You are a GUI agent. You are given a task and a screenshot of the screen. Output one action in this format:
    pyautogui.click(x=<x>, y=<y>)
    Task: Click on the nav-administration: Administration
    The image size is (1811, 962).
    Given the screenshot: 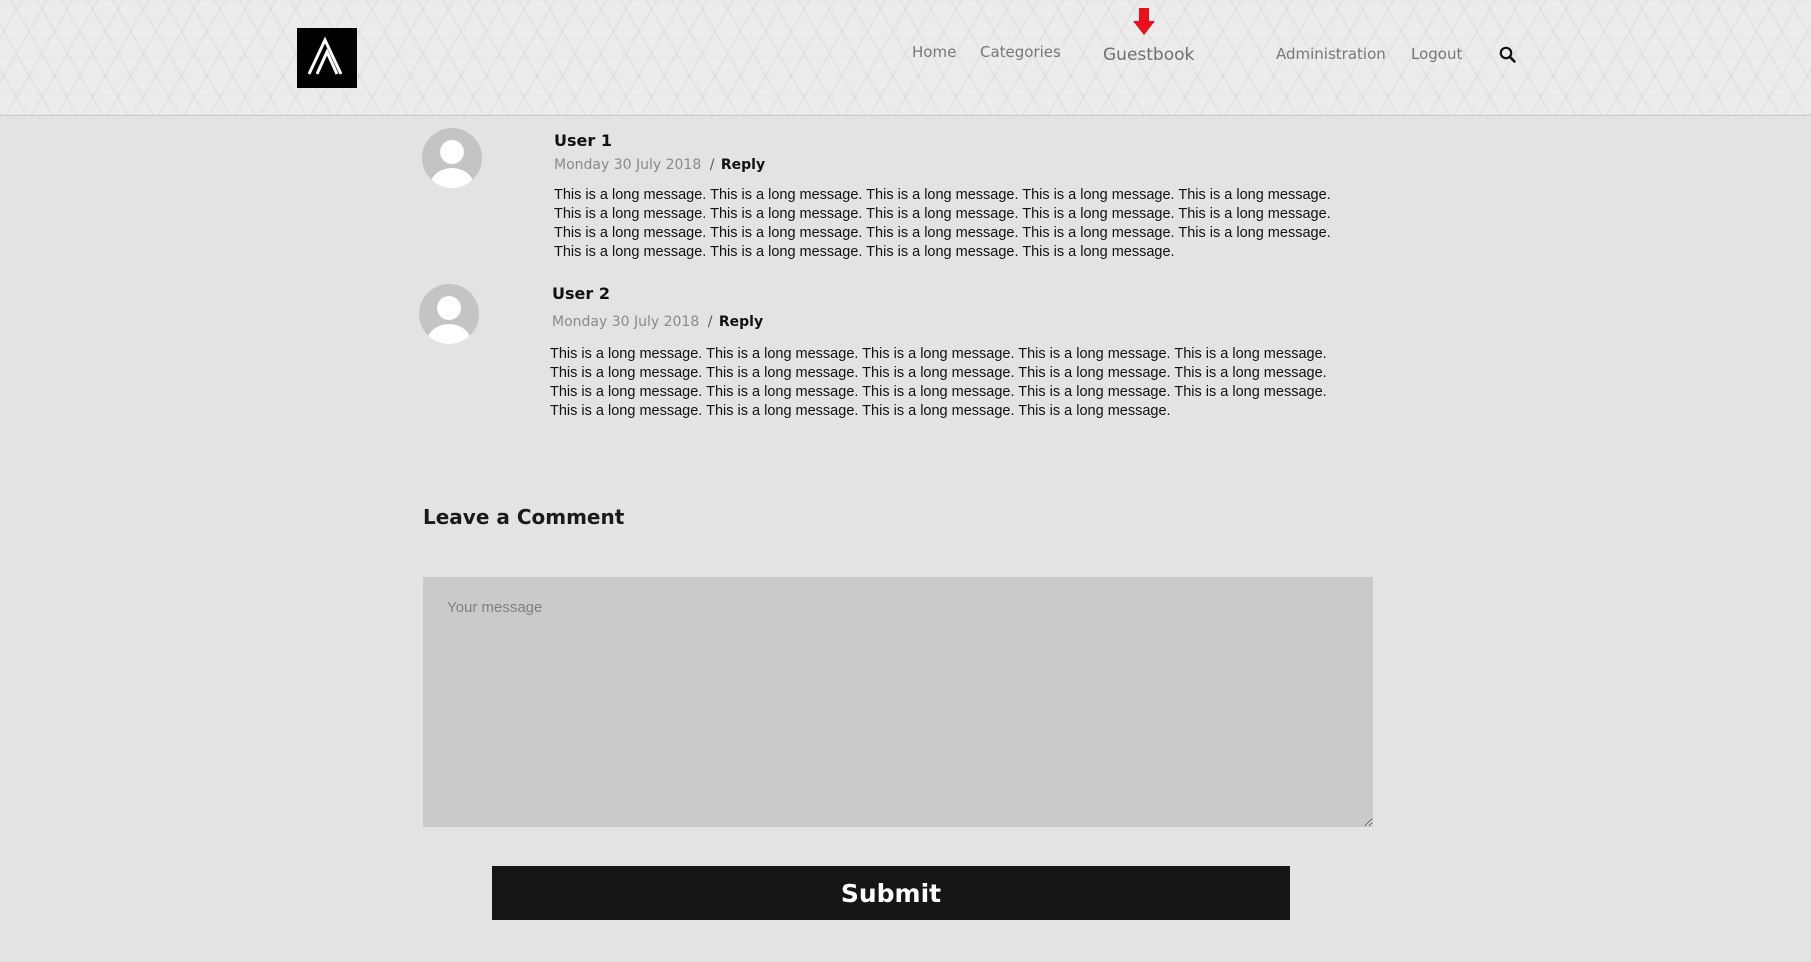 What is the action you would take?
    pyautogui.click(x=1331, y=54)
    